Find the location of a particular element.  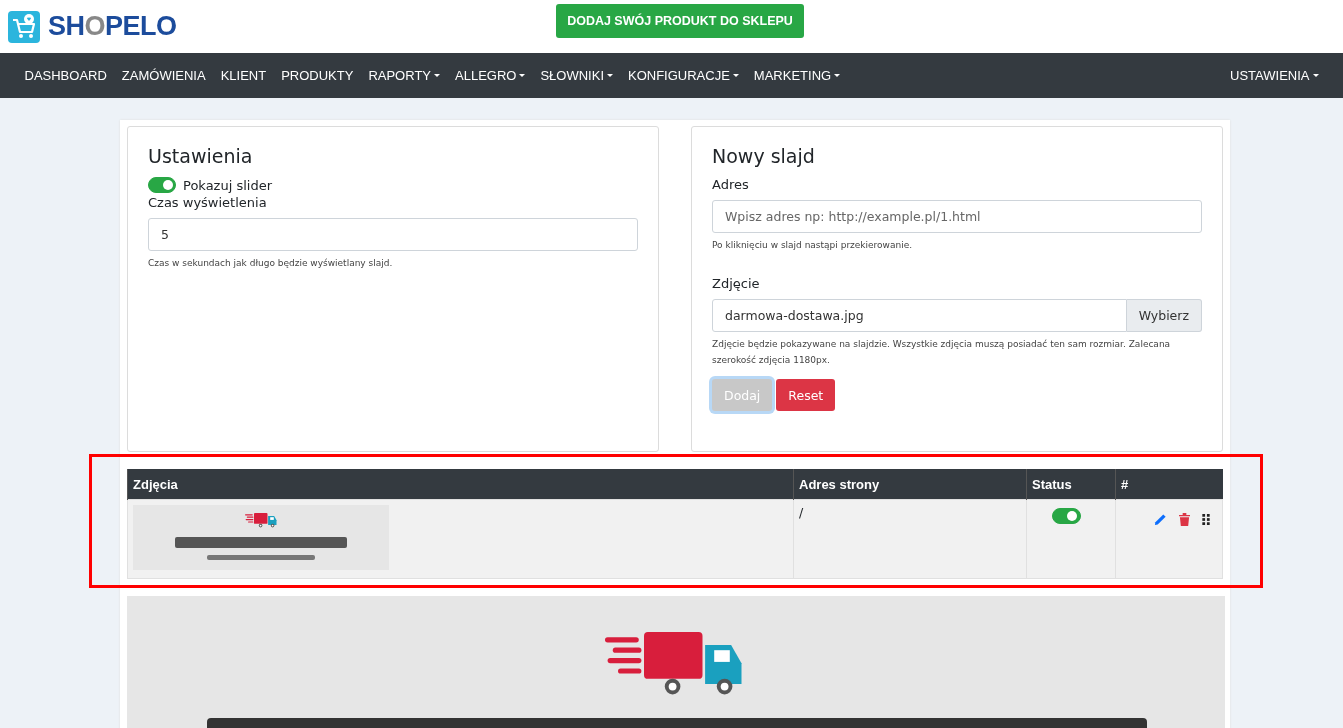

nav-item: USTAWIENIA is located at coordinates (1274, 75).